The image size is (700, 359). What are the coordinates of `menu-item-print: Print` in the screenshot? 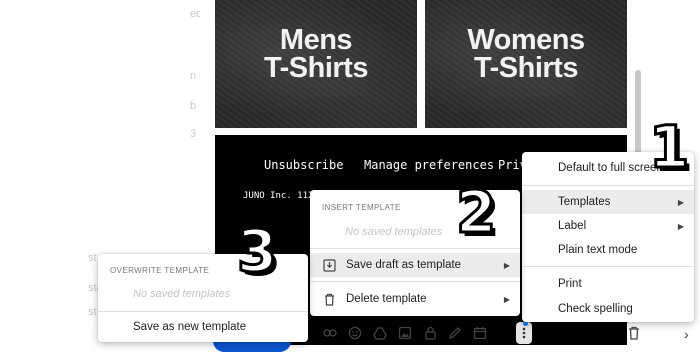 It's located at (608, 284).